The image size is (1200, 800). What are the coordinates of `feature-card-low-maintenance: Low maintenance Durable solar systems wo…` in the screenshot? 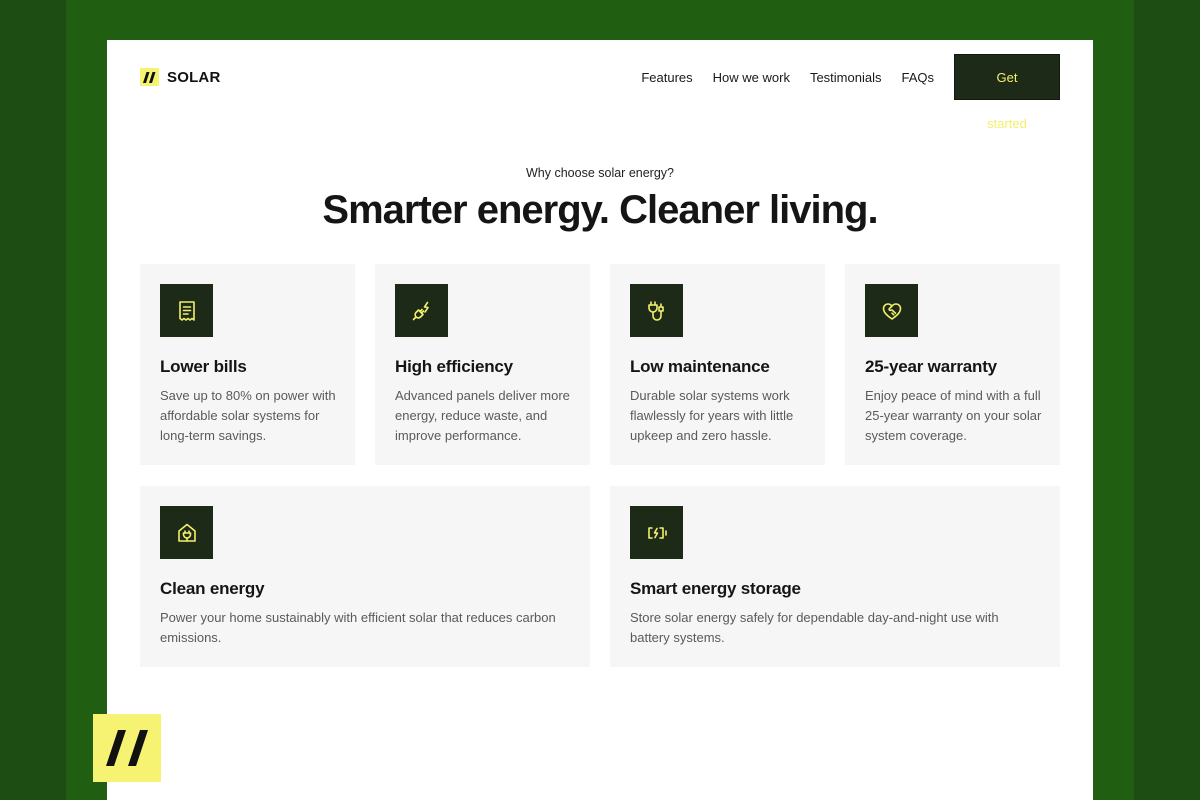 It's located at (717, 364).